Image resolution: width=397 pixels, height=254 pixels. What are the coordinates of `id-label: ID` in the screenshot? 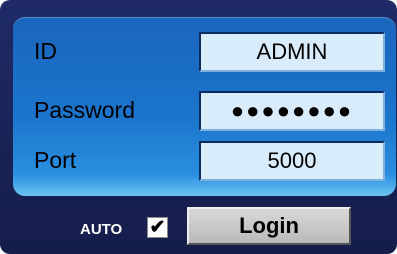 It's located at (45, 51).